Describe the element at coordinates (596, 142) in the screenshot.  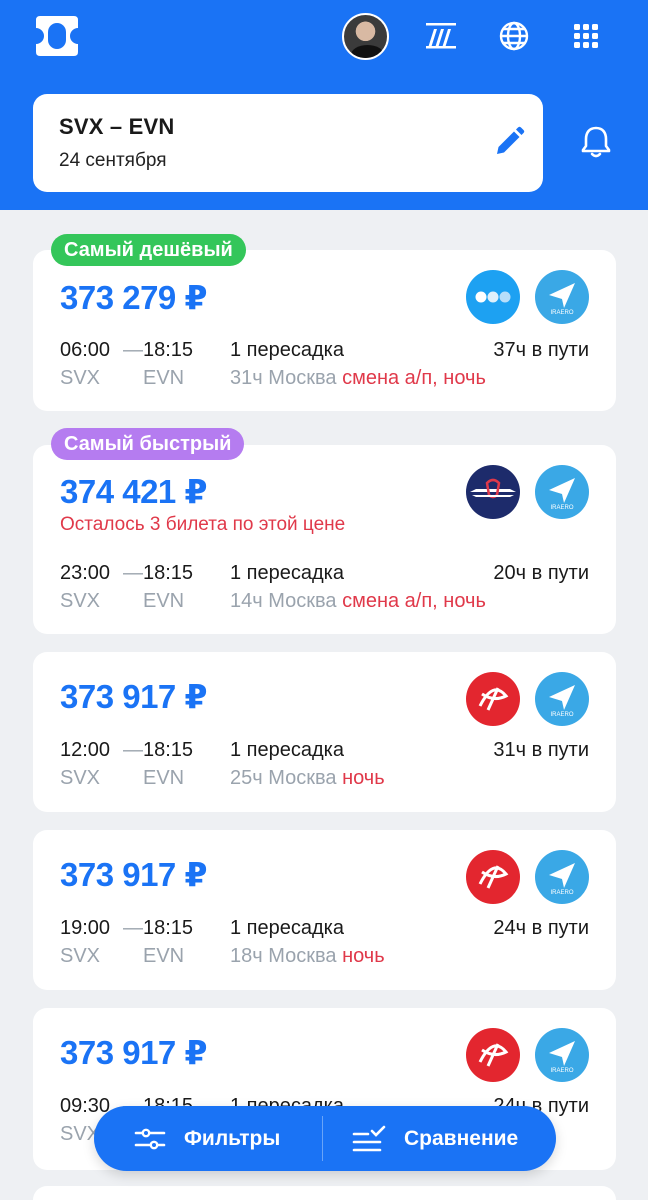
I see `bell-icon` at that location.